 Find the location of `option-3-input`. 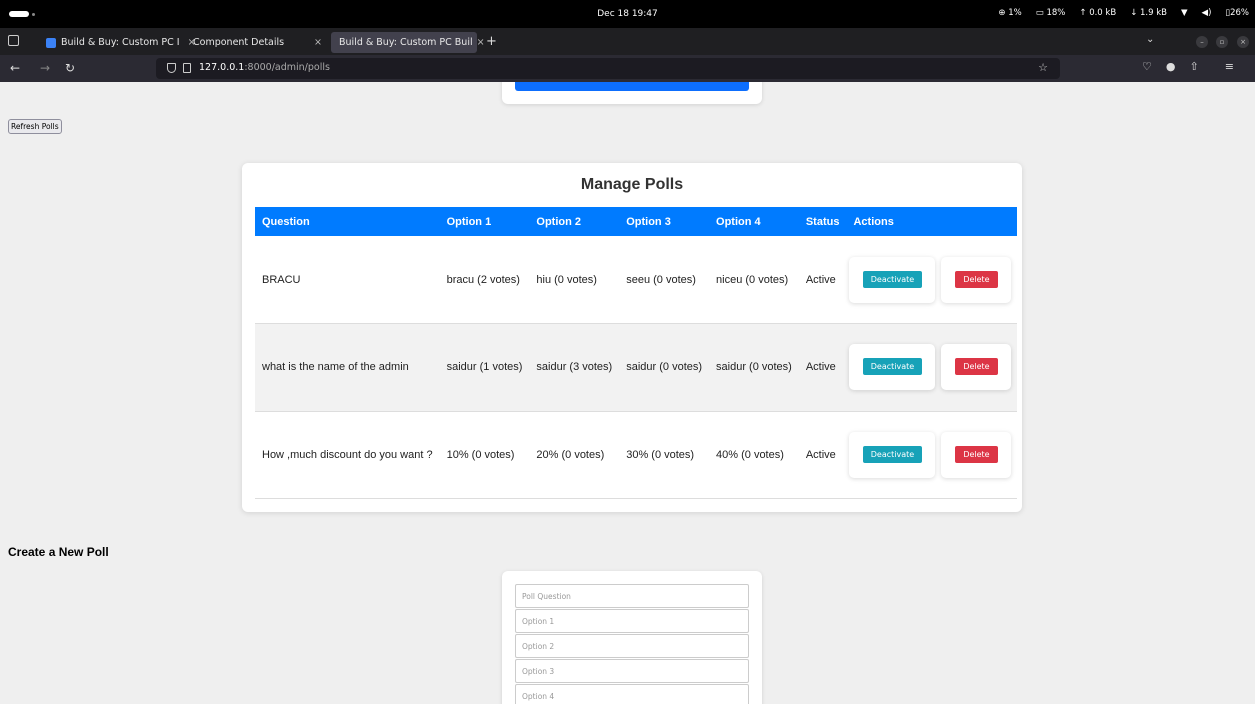

option-3-input is located at coordinates (632, 671).